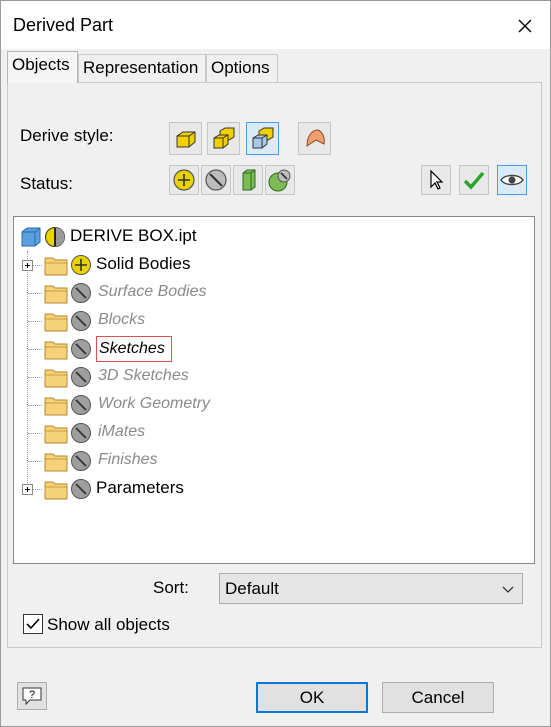 This screenshot has width=551, height=727. What do you see at coordinates (31, 237) in the screenshot?
I see `part-file-icon` at bounding box center [31, 237].